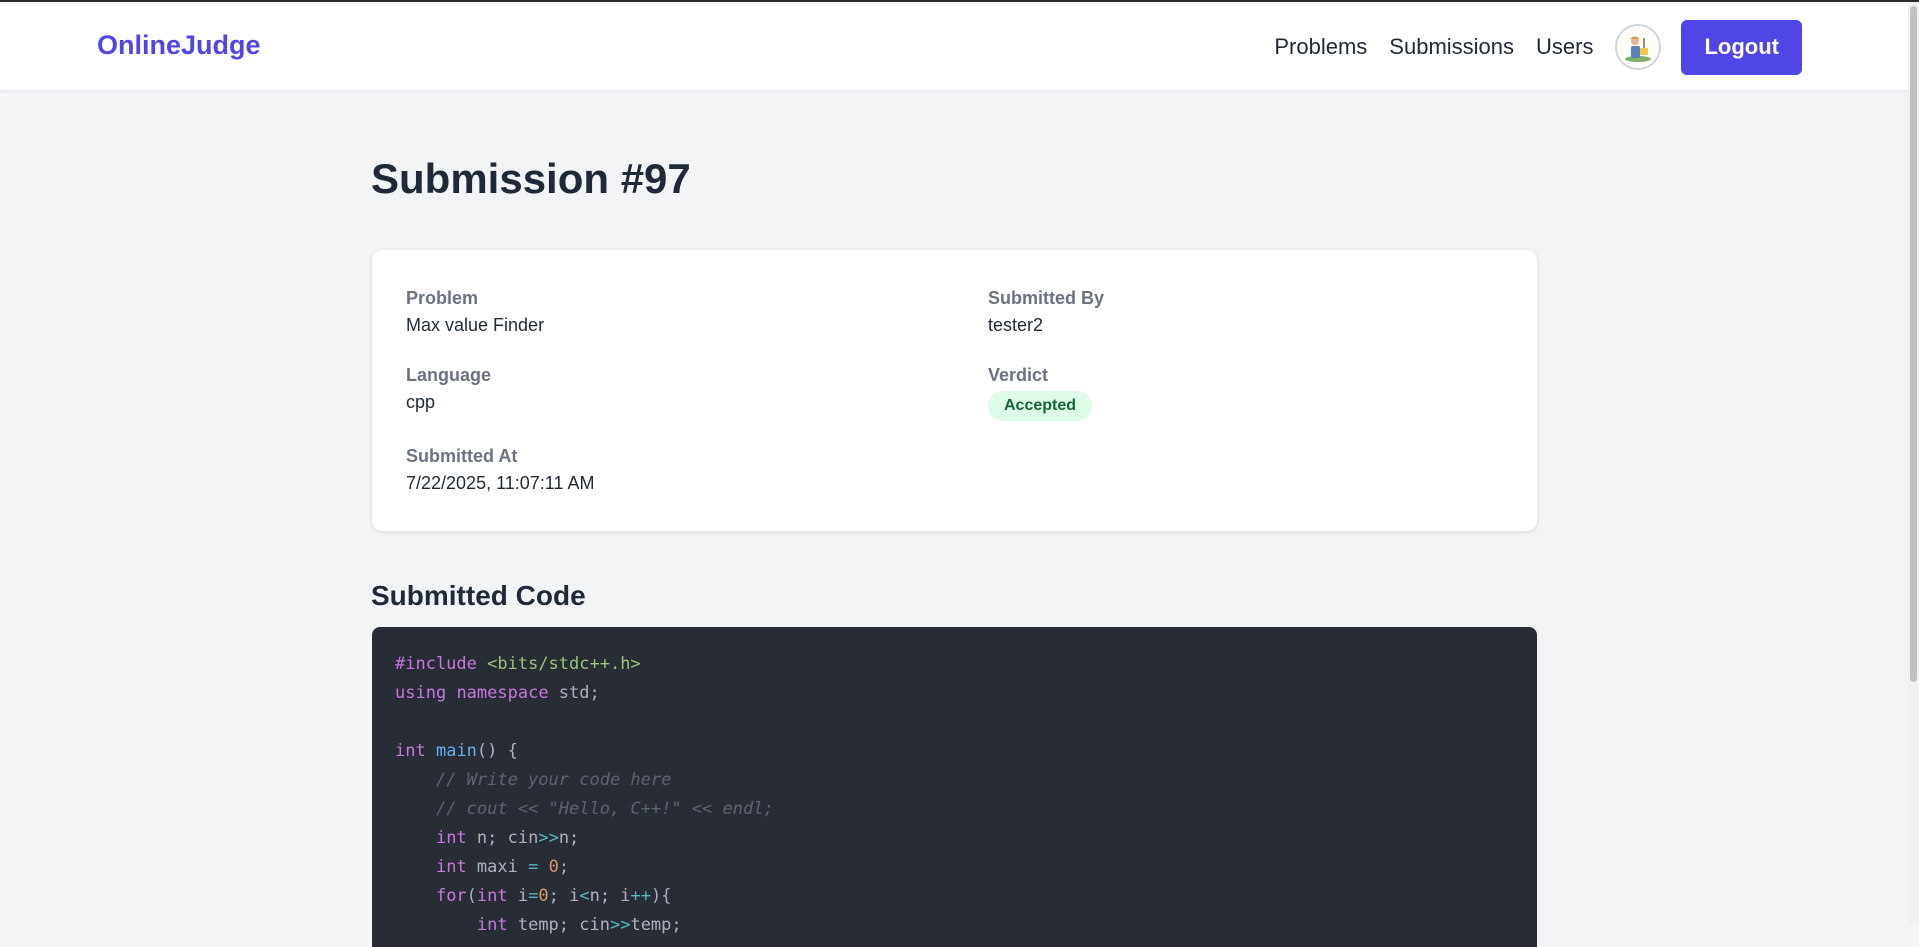 This screenshot has height=947, width=1919. What do you see at coordinates (656, 925) in the screenshot?
I see `code-token: temp;` at bounding box center [656, 925].